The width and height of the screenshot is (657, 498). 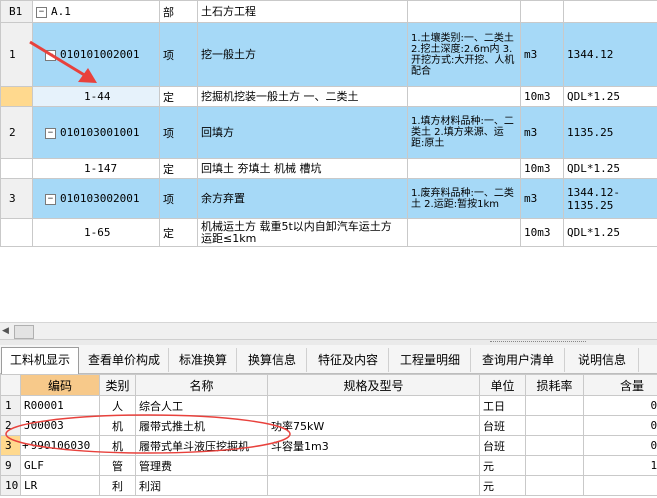 What do you see at coordinates (430, 360) in the screenshot?
I see `tab-quantity-details: 工程量明细` at bounding box center [430, 360].